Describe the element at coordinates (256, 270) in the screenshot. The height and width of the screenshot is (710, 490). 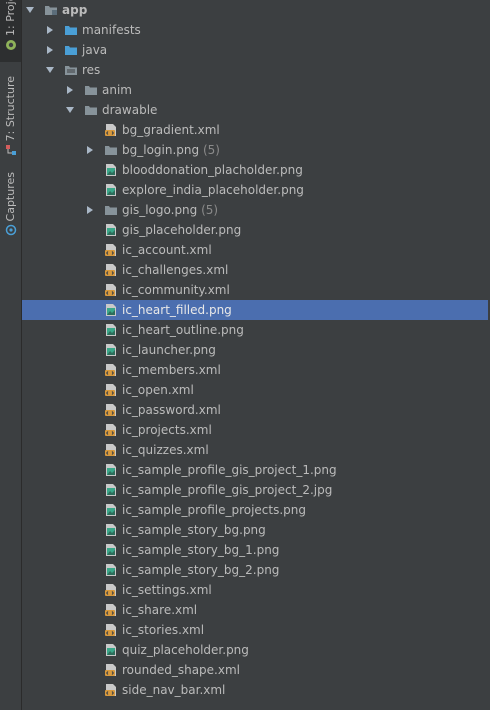
I see `tree-row: ic_challenges.xml` at that location.